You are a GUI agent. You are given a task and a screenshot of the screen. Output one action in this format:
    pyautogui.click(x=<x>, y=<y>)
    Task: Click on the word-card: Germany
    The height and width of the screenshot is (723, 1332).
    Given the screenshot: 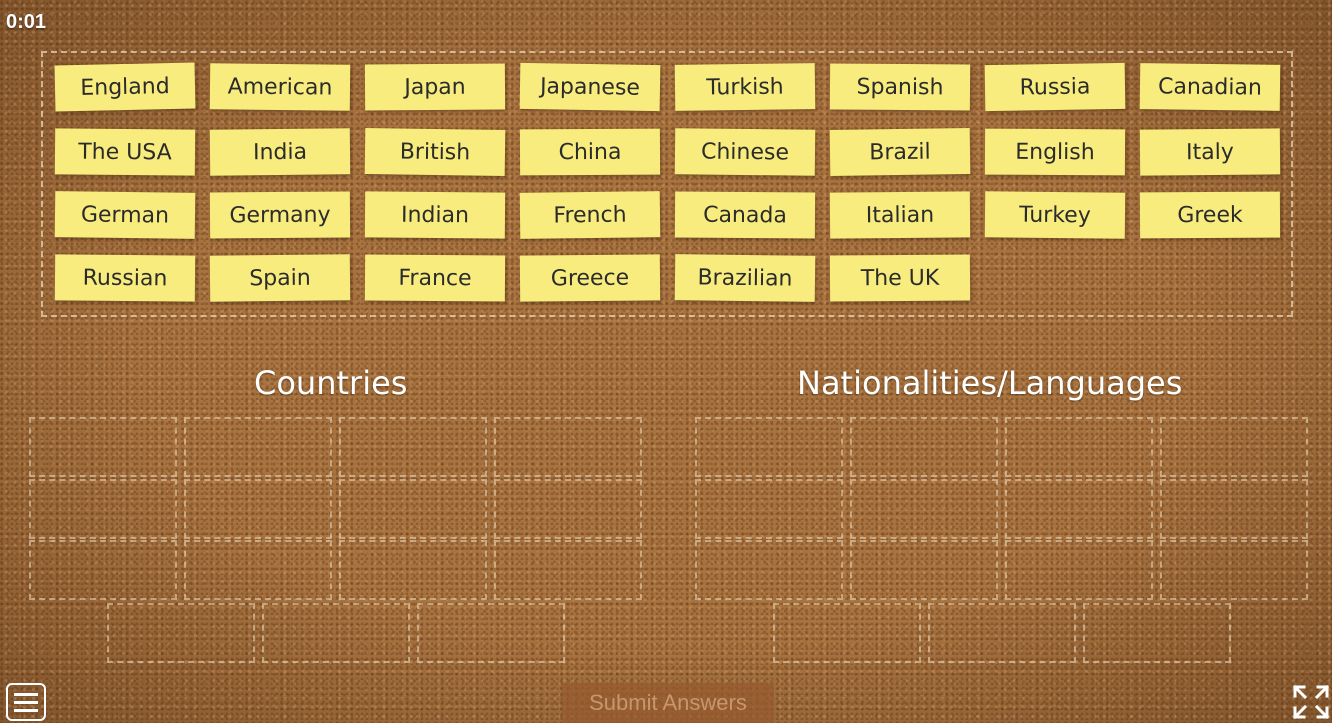 What is the action you would take?
    pyautogui.click(x=280, y=215)
    